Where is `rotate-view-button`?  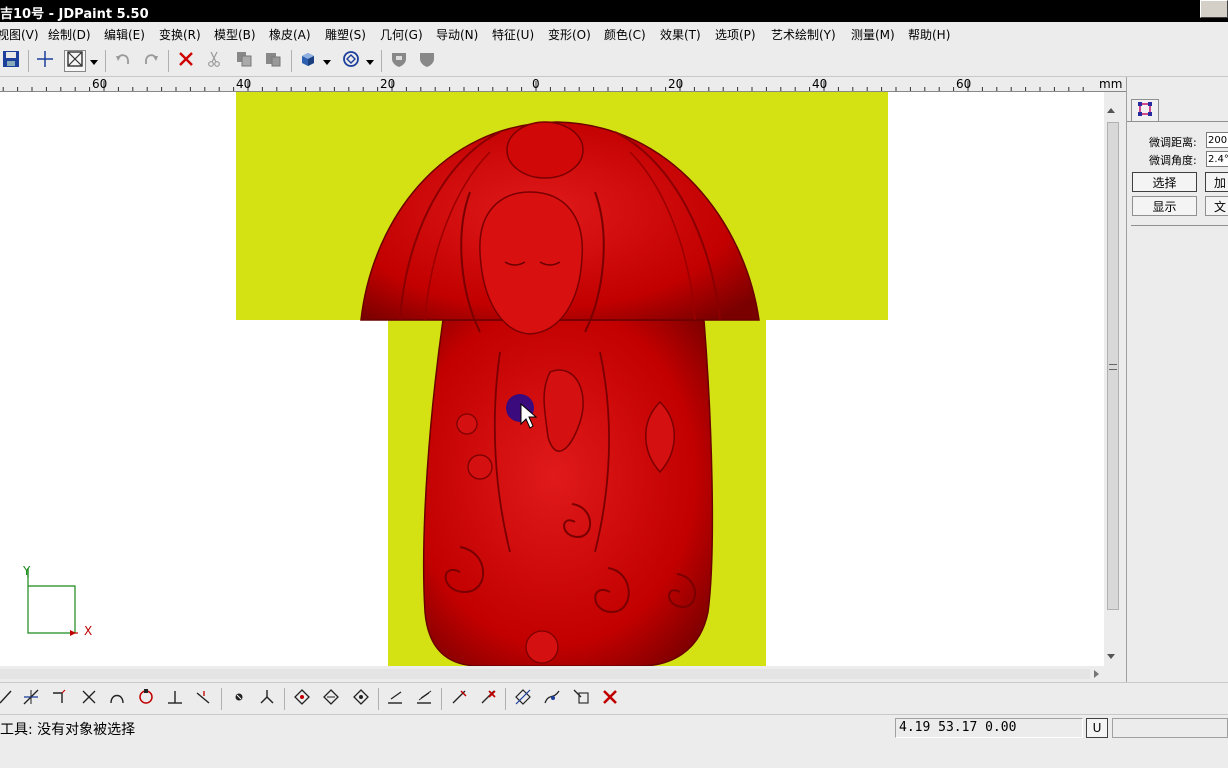
rotate-view-button is located at coordinates (351, 61).